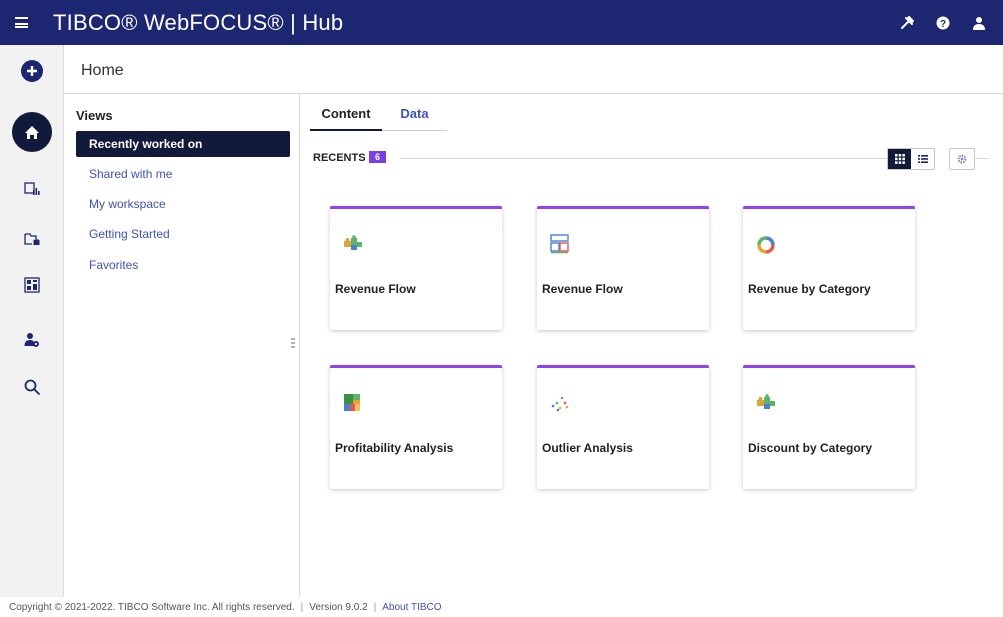 This screenshot has height=617, width=1003. What do you see at coordinates (21, 22) in the screenshot?
I see `menu-icon` at bounding box center [21, 22].